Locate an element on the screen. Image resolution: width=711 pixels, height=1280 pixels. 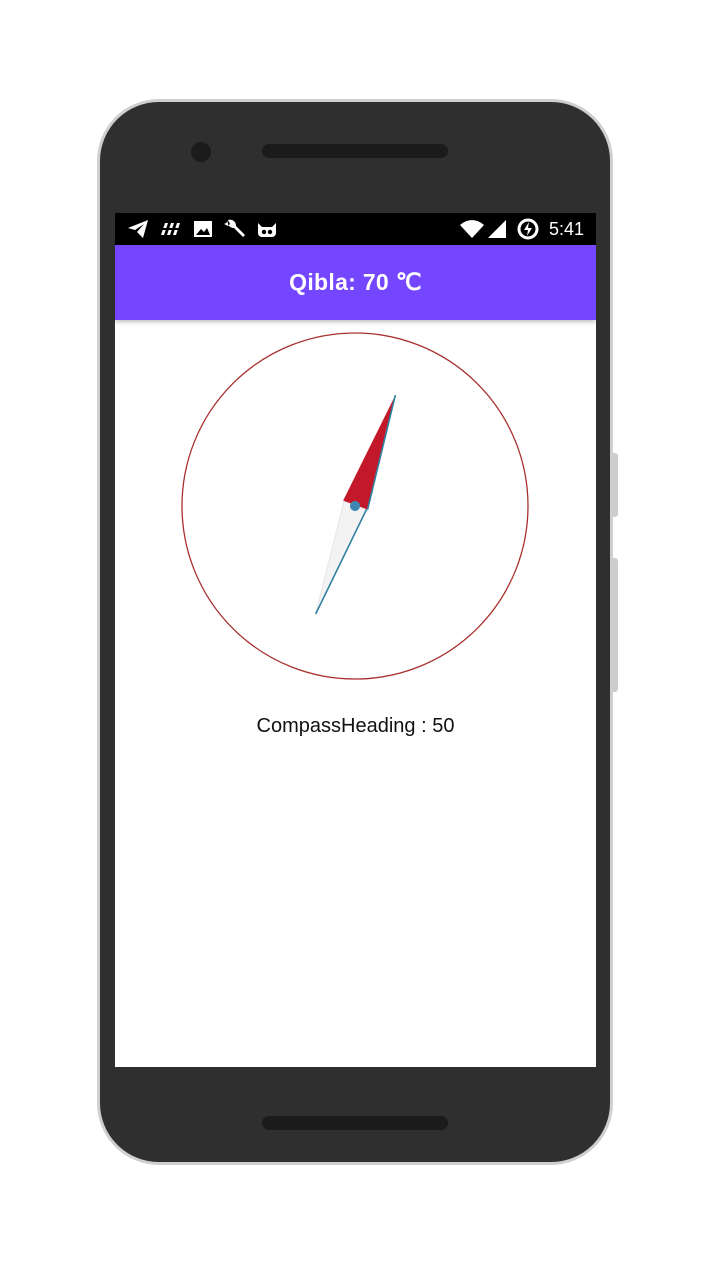
status-time: 5:41 is located at coordinates (566, 229).